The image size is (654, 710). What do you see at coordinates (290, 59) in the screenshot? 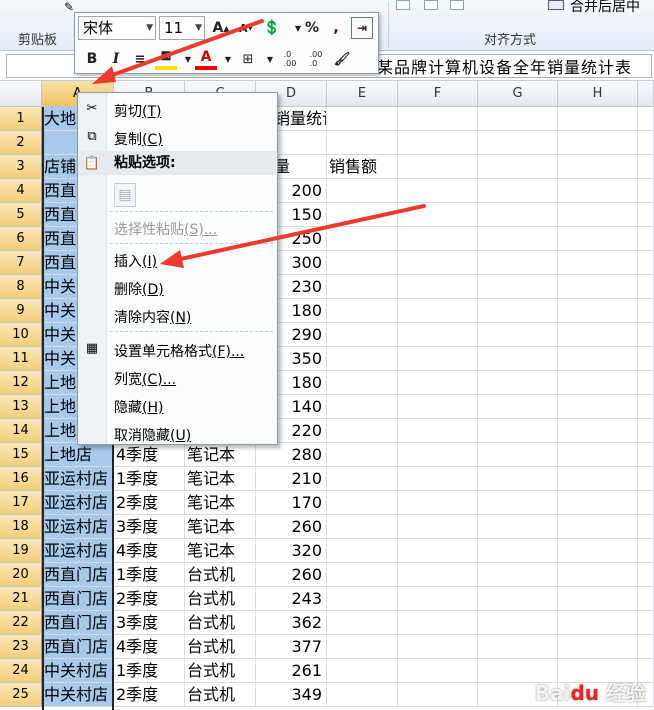
I see `increase-decimal-button: .0 .00` at bounding box center [290, 59].